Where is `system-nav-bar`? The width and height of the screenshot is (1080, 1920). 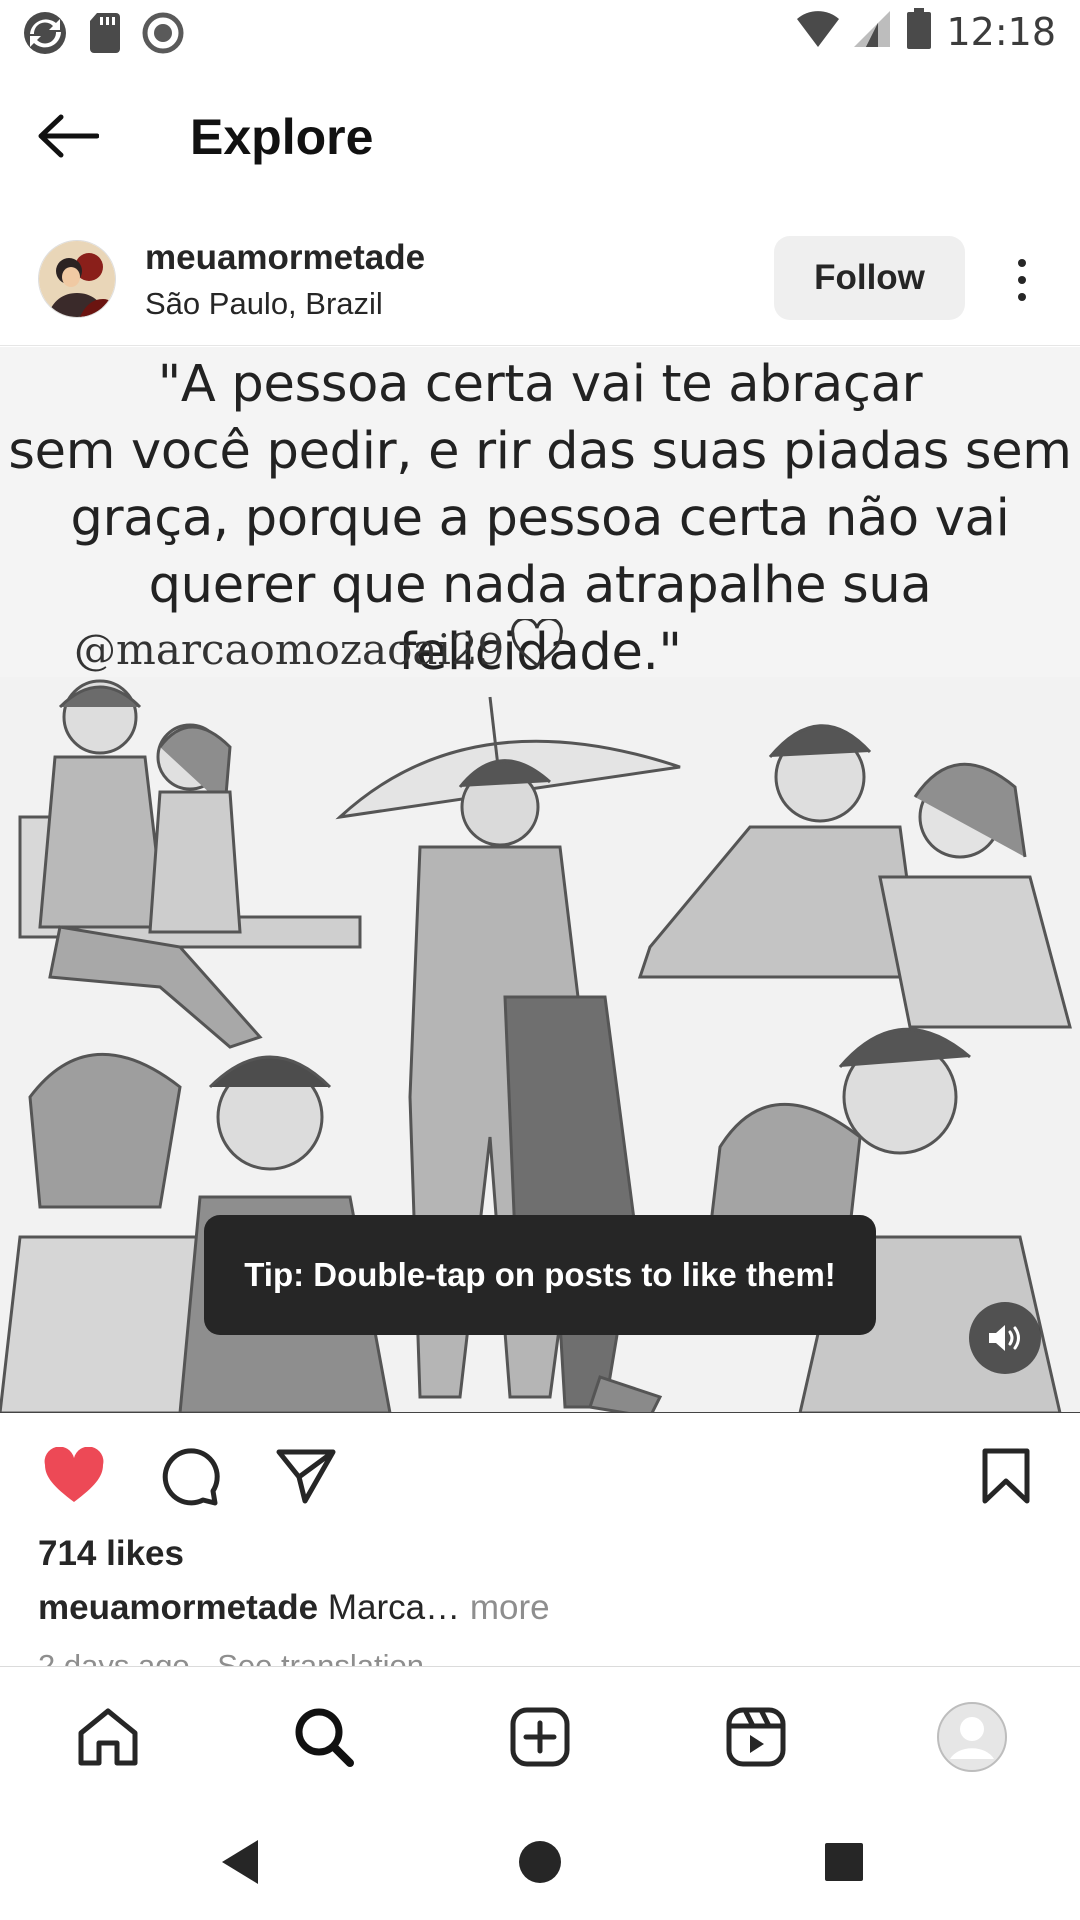 system-nav-bar is located at coordinates (540, 1860).